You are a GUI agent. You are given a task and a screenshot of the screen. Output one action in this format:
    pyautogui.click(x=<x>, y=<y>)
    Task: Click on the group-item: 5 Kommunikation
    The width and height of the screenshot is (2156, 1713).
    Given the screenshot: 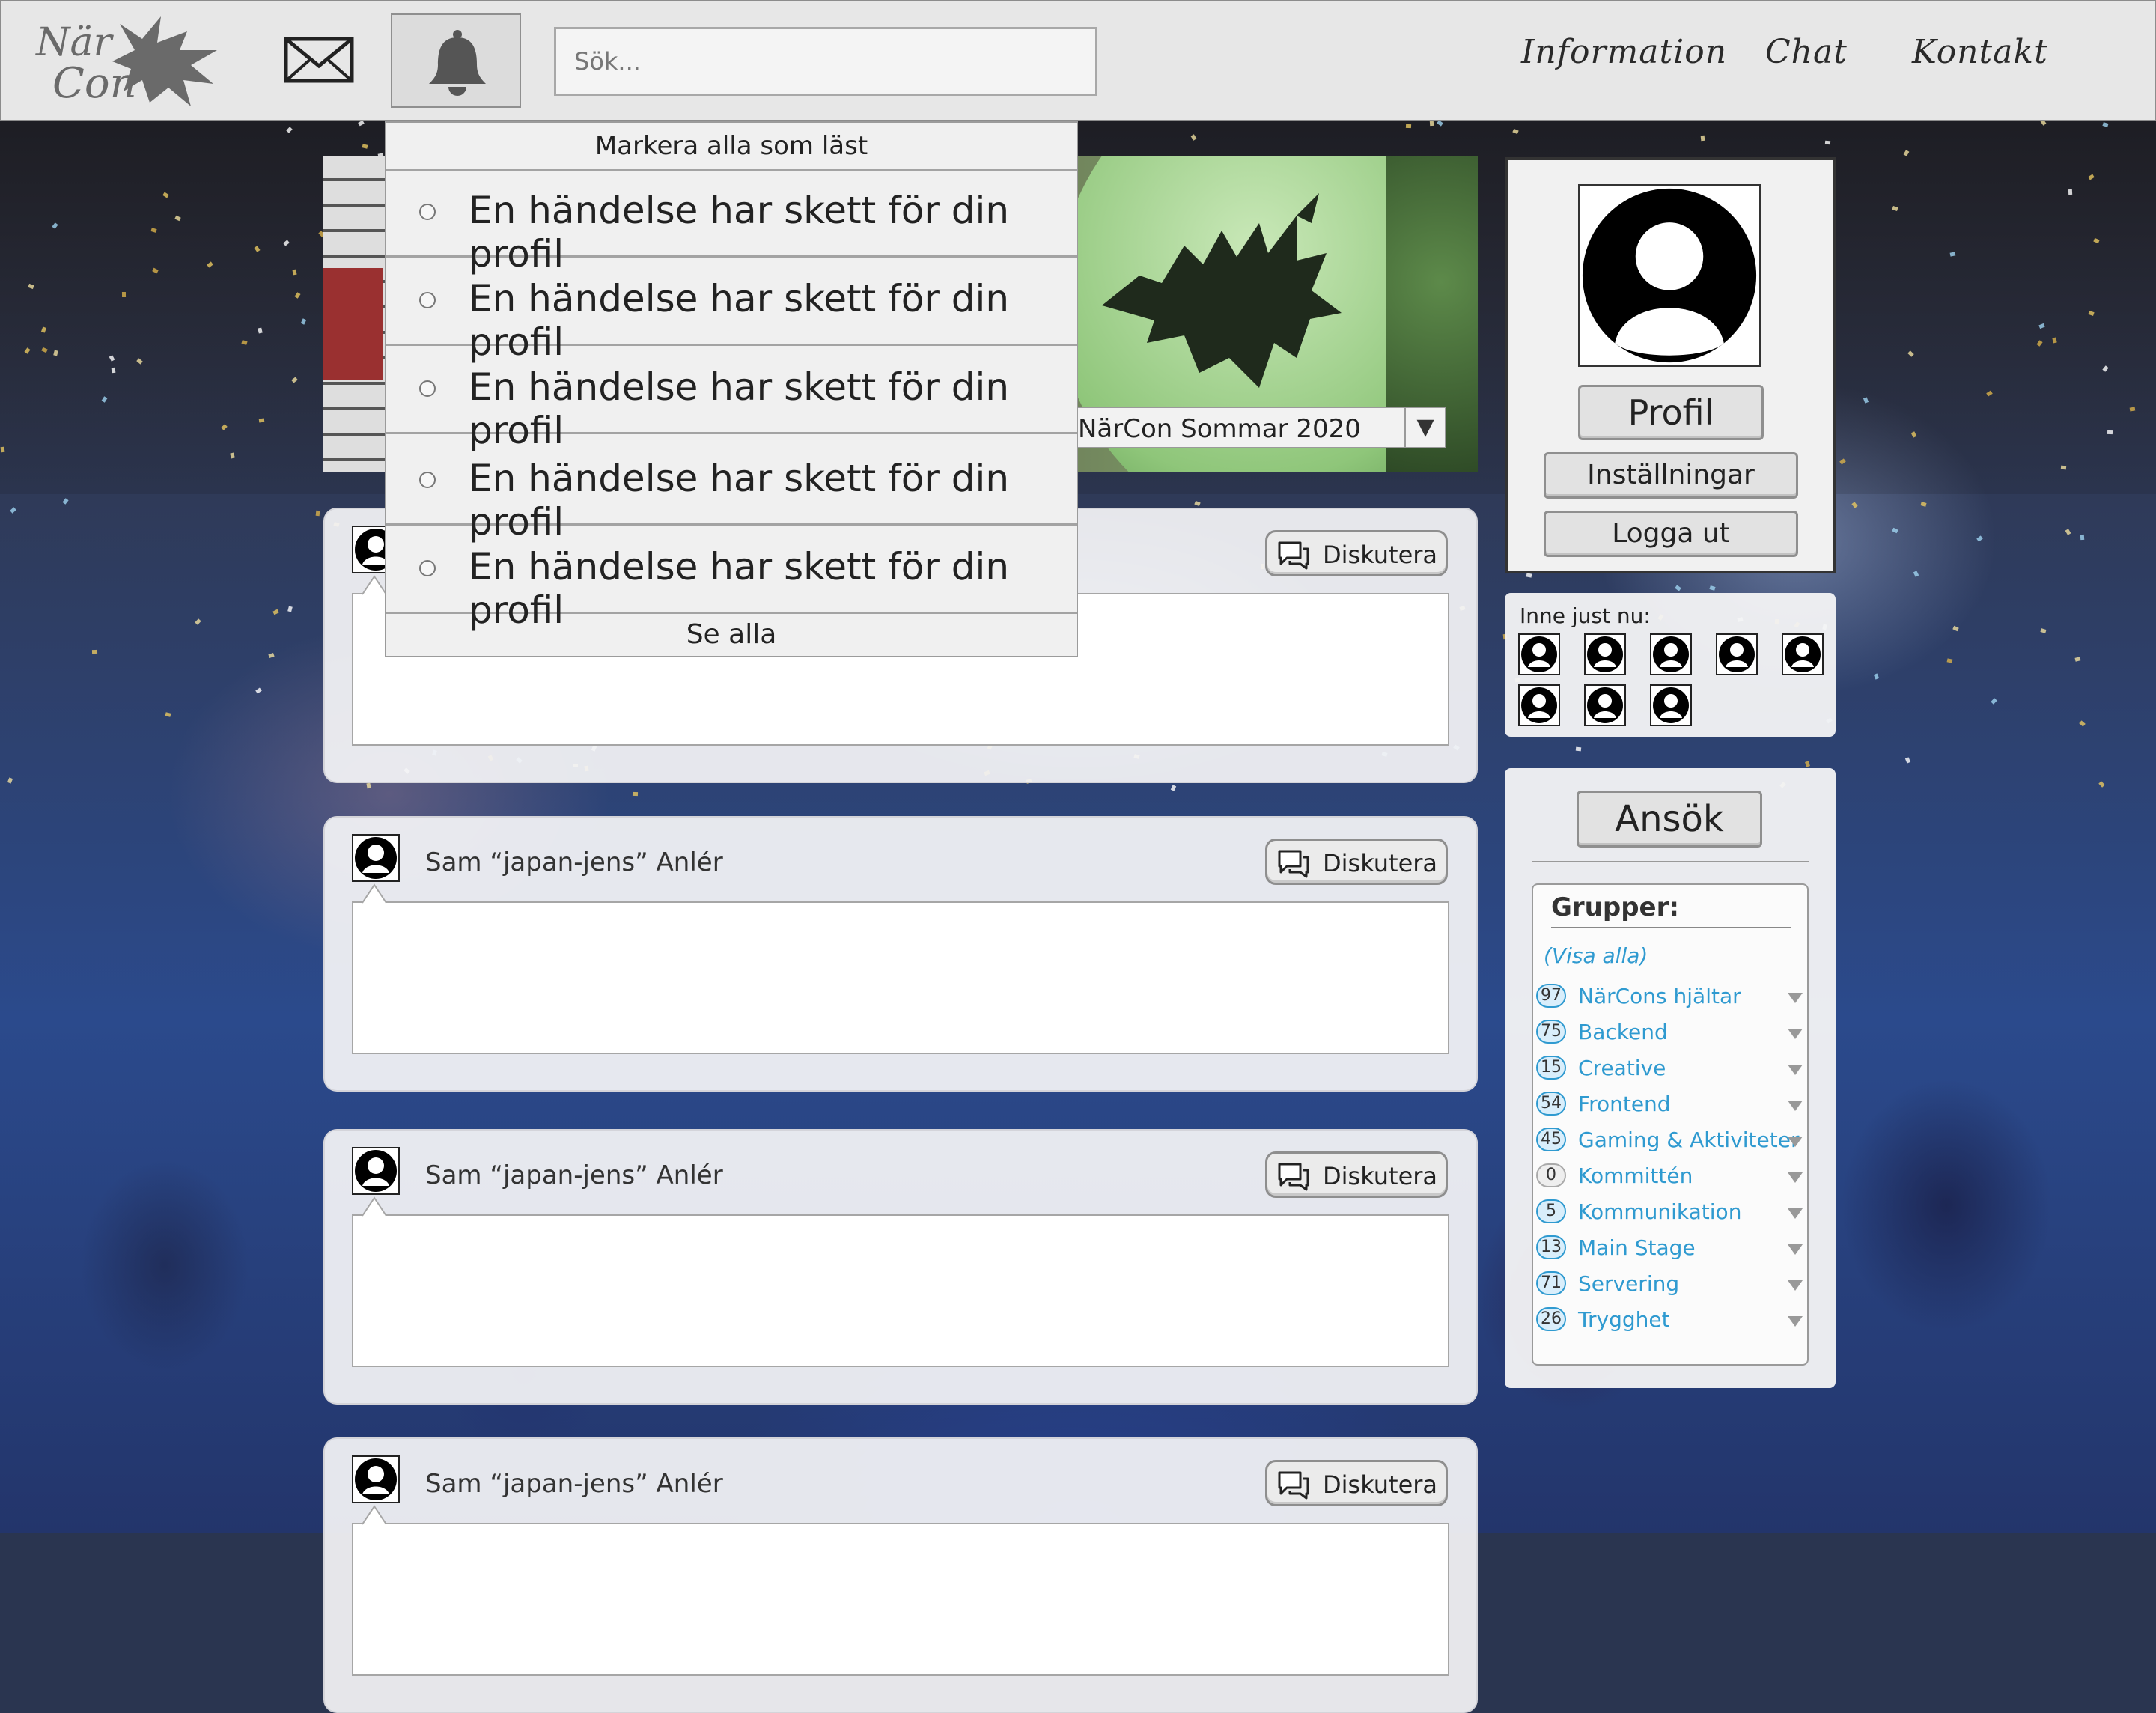 What is the action you would take?
    pyautogui.click(x=1671, y=1213)
    